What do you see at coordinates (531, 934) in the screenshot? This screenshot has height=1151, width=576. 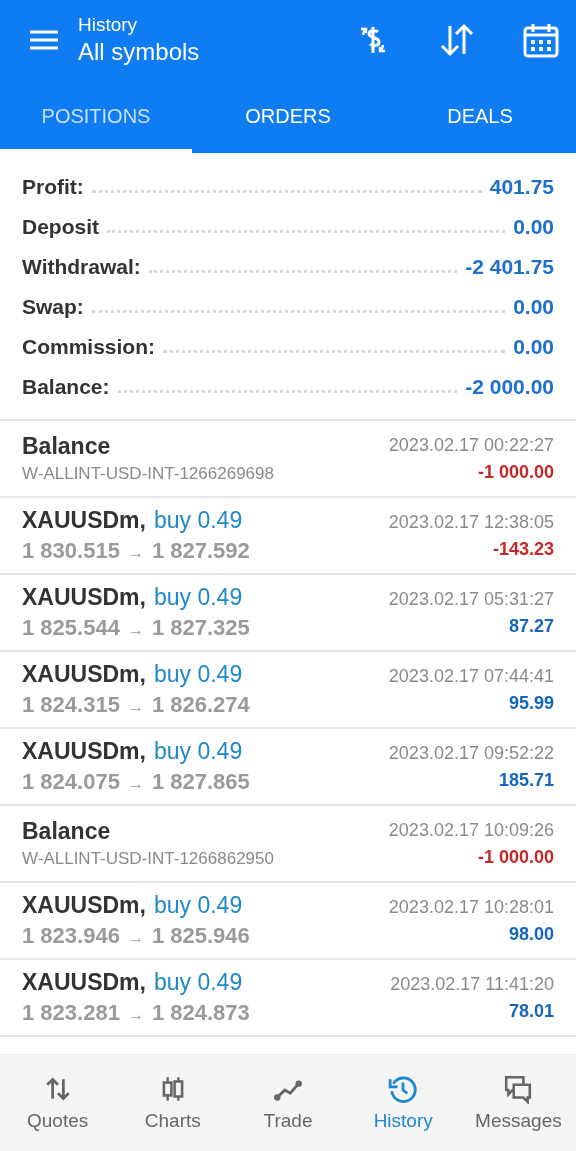 I see `deal-profit: 98.00` at bounding box center [531, 934].